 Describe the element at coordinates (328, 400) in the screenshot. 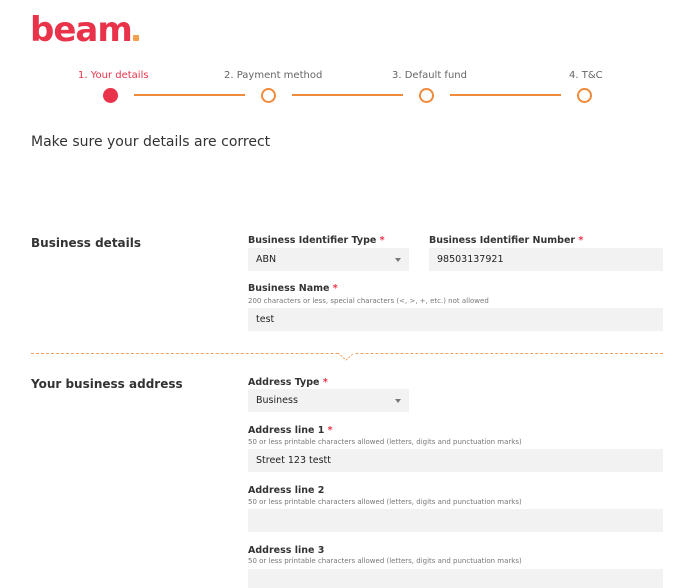

I see `address-type-select: Business` at that location.